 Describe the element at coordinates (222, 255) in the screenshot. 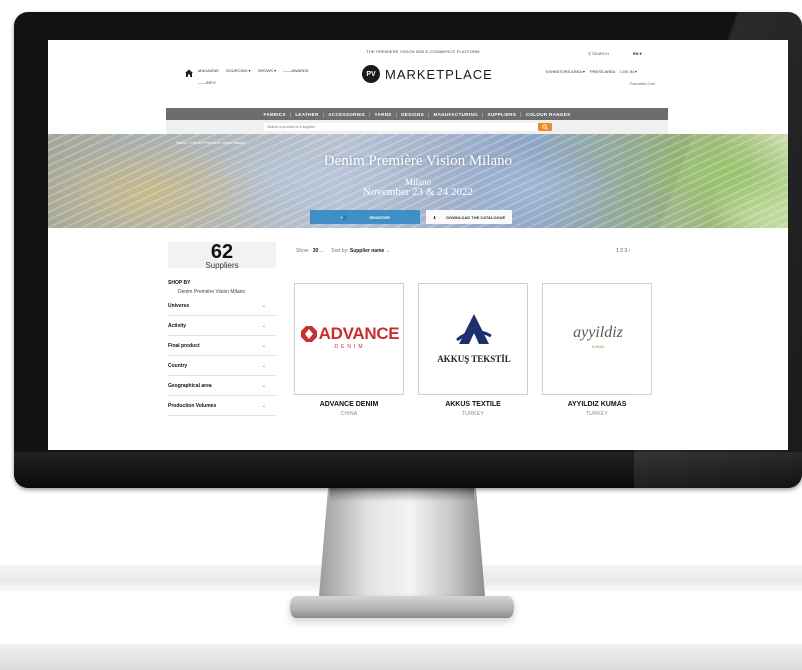

I see `results-count-box: 62 Suppliers` at that location.